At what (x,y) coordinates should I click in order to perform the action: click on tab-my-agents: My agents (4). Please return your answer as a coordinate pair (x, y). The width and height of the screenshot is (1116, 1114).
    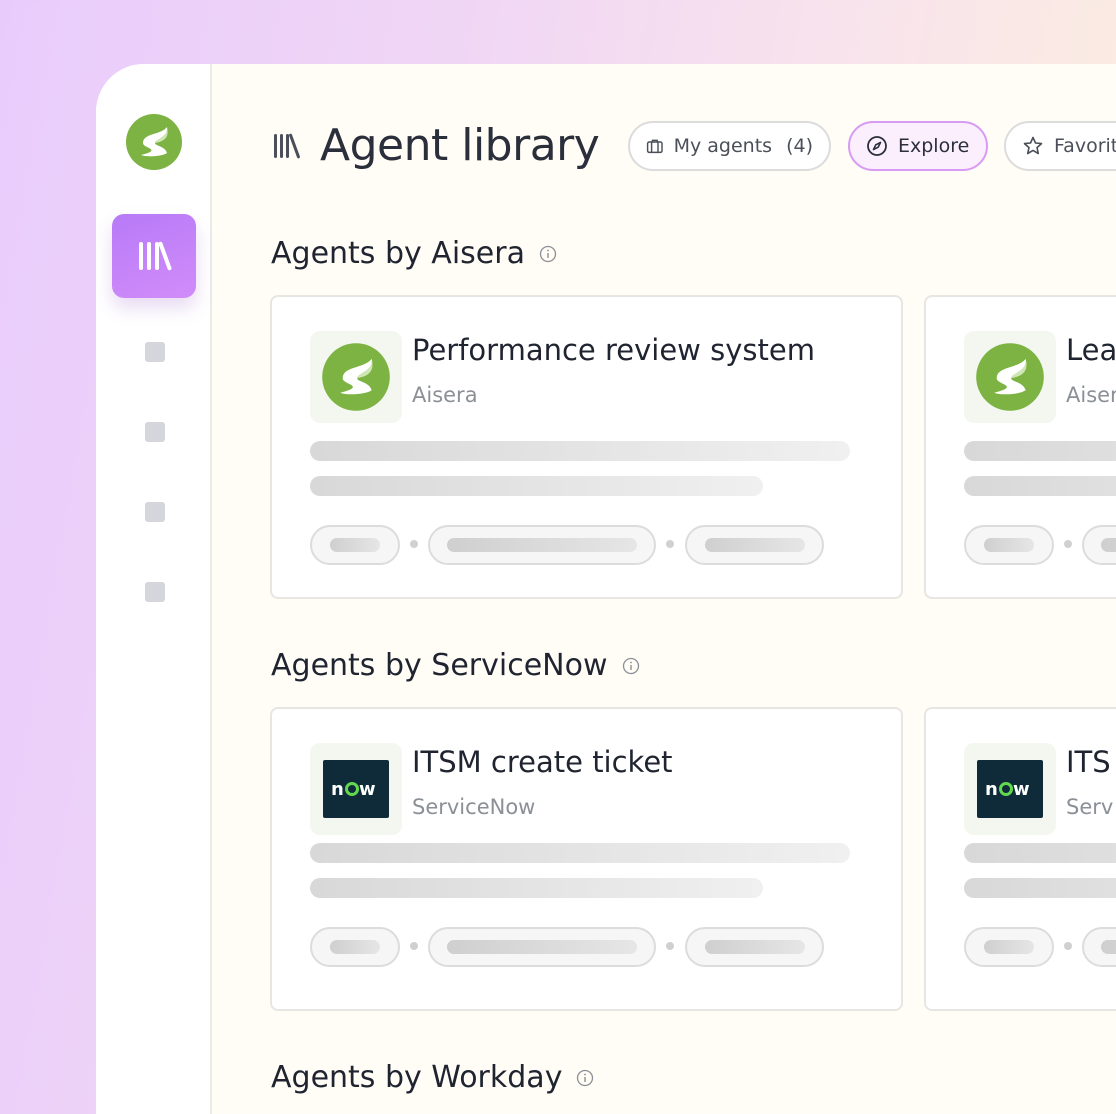
    Looking at the image, I should click on (729, 146).